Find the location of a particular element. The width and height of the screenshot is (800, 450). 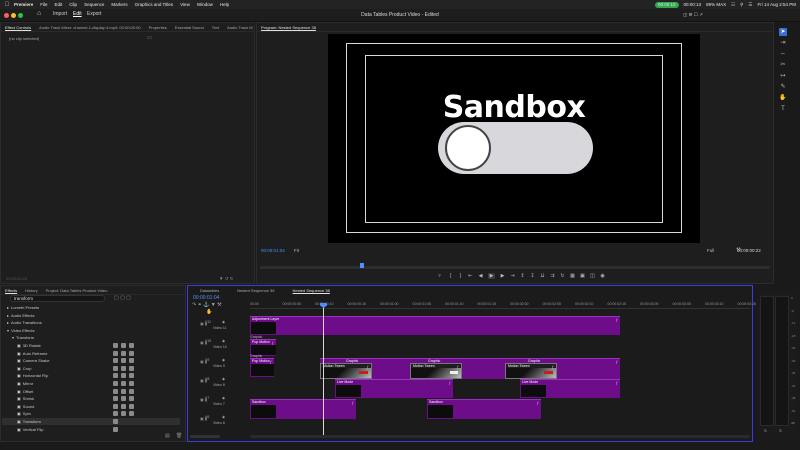

vr-icon: ◉ is located at coordinates (602, 276).